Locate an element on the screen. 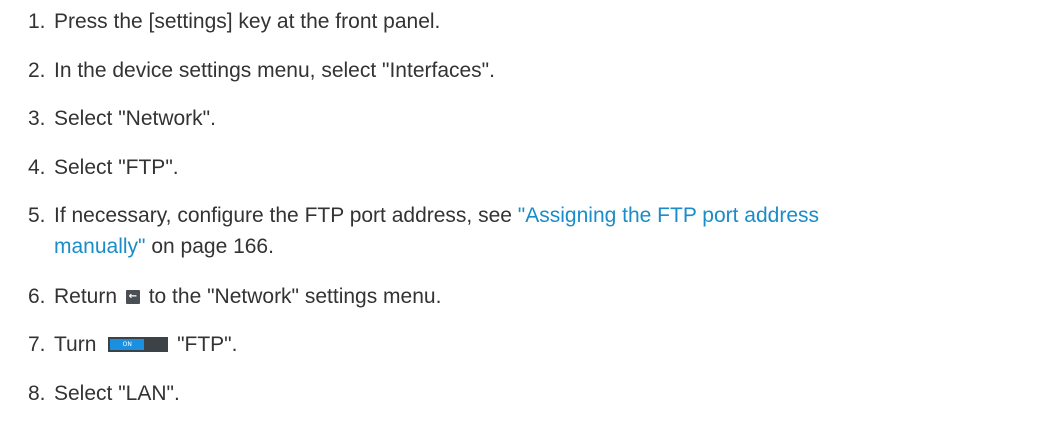  step-number: 3. is located at coordinates (37, 118).